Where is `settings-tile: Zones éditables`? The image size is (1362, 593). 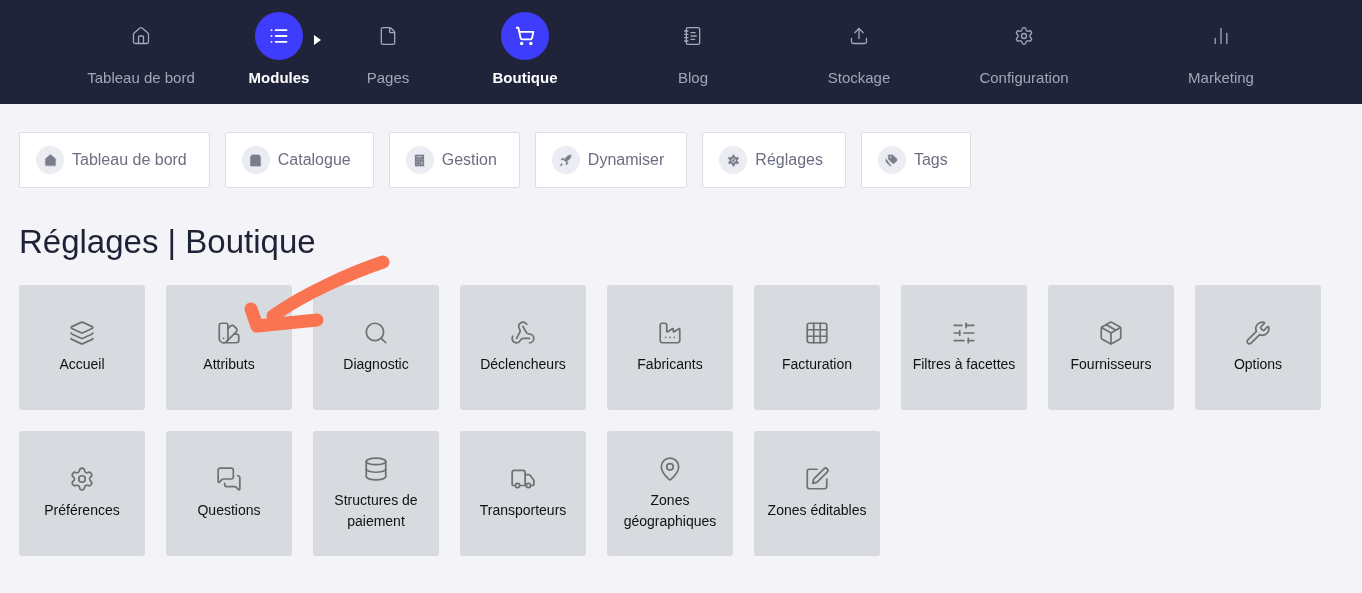 settings-tile: Zones éditables is located at coordinates (817, 493).